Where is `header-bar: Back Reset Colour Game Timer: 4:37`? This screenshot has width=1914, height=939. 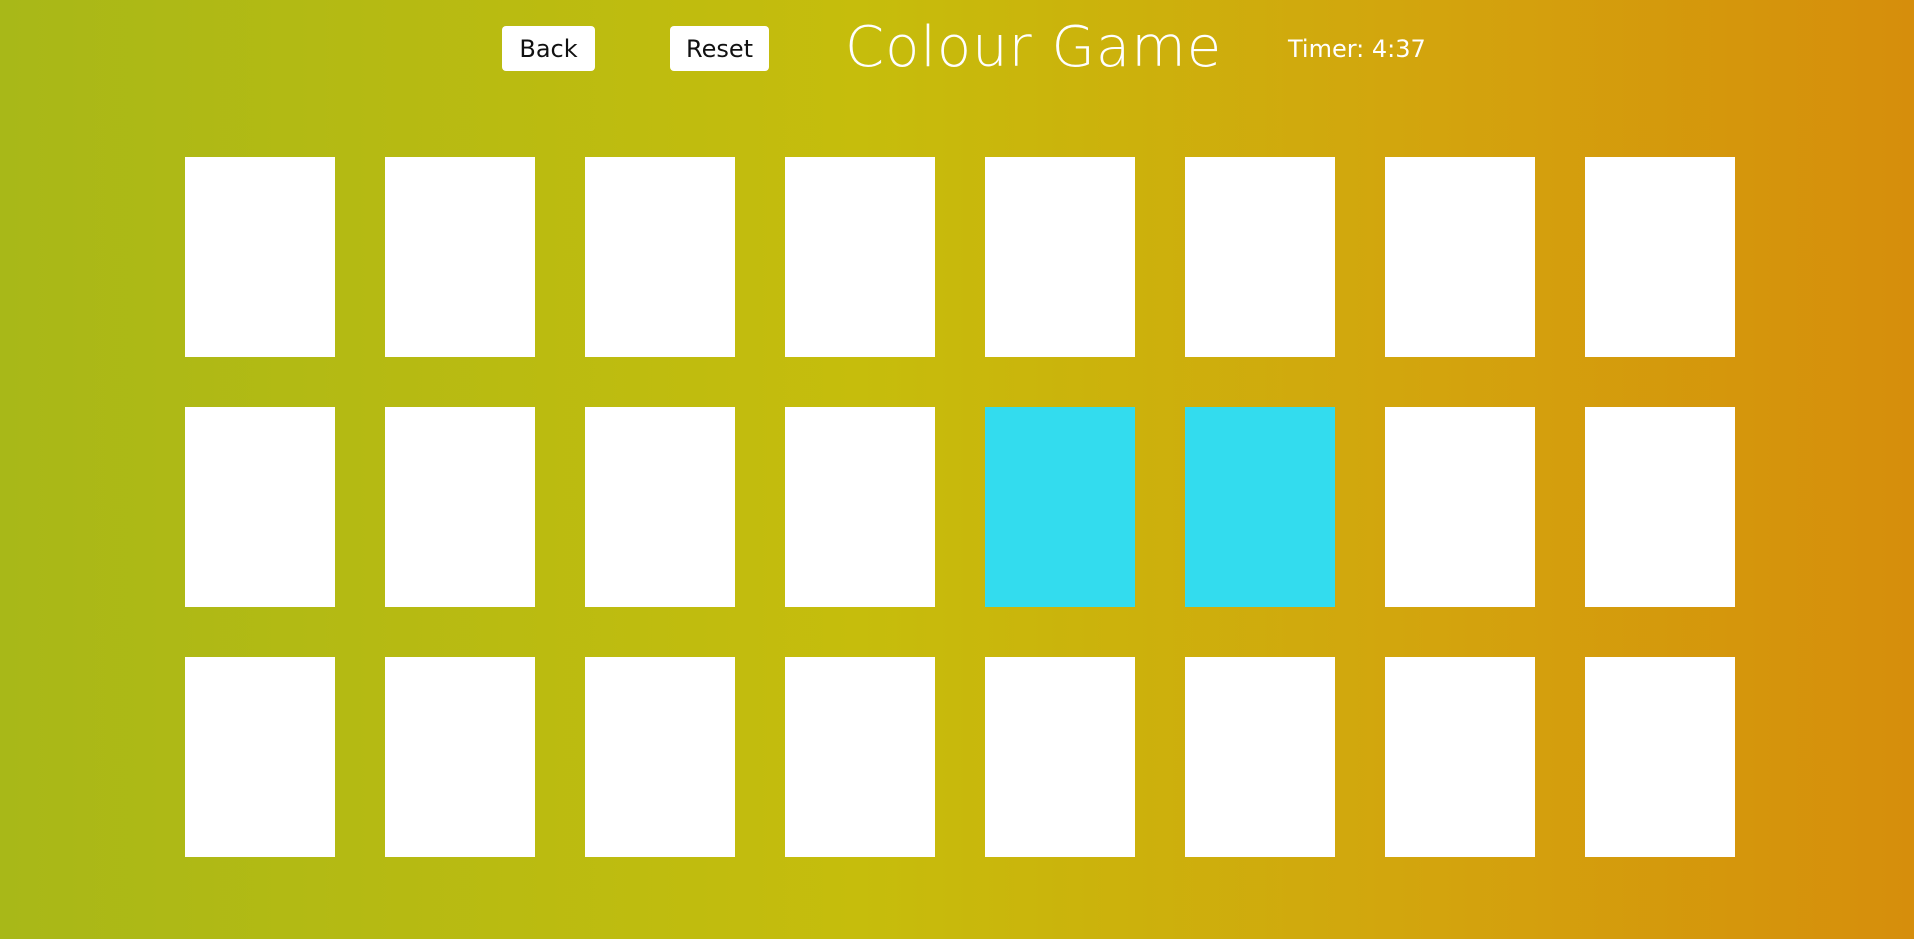
header-bar: Back Reset Colour Game Timer: 4:37 is located at coordinates (957, 50).